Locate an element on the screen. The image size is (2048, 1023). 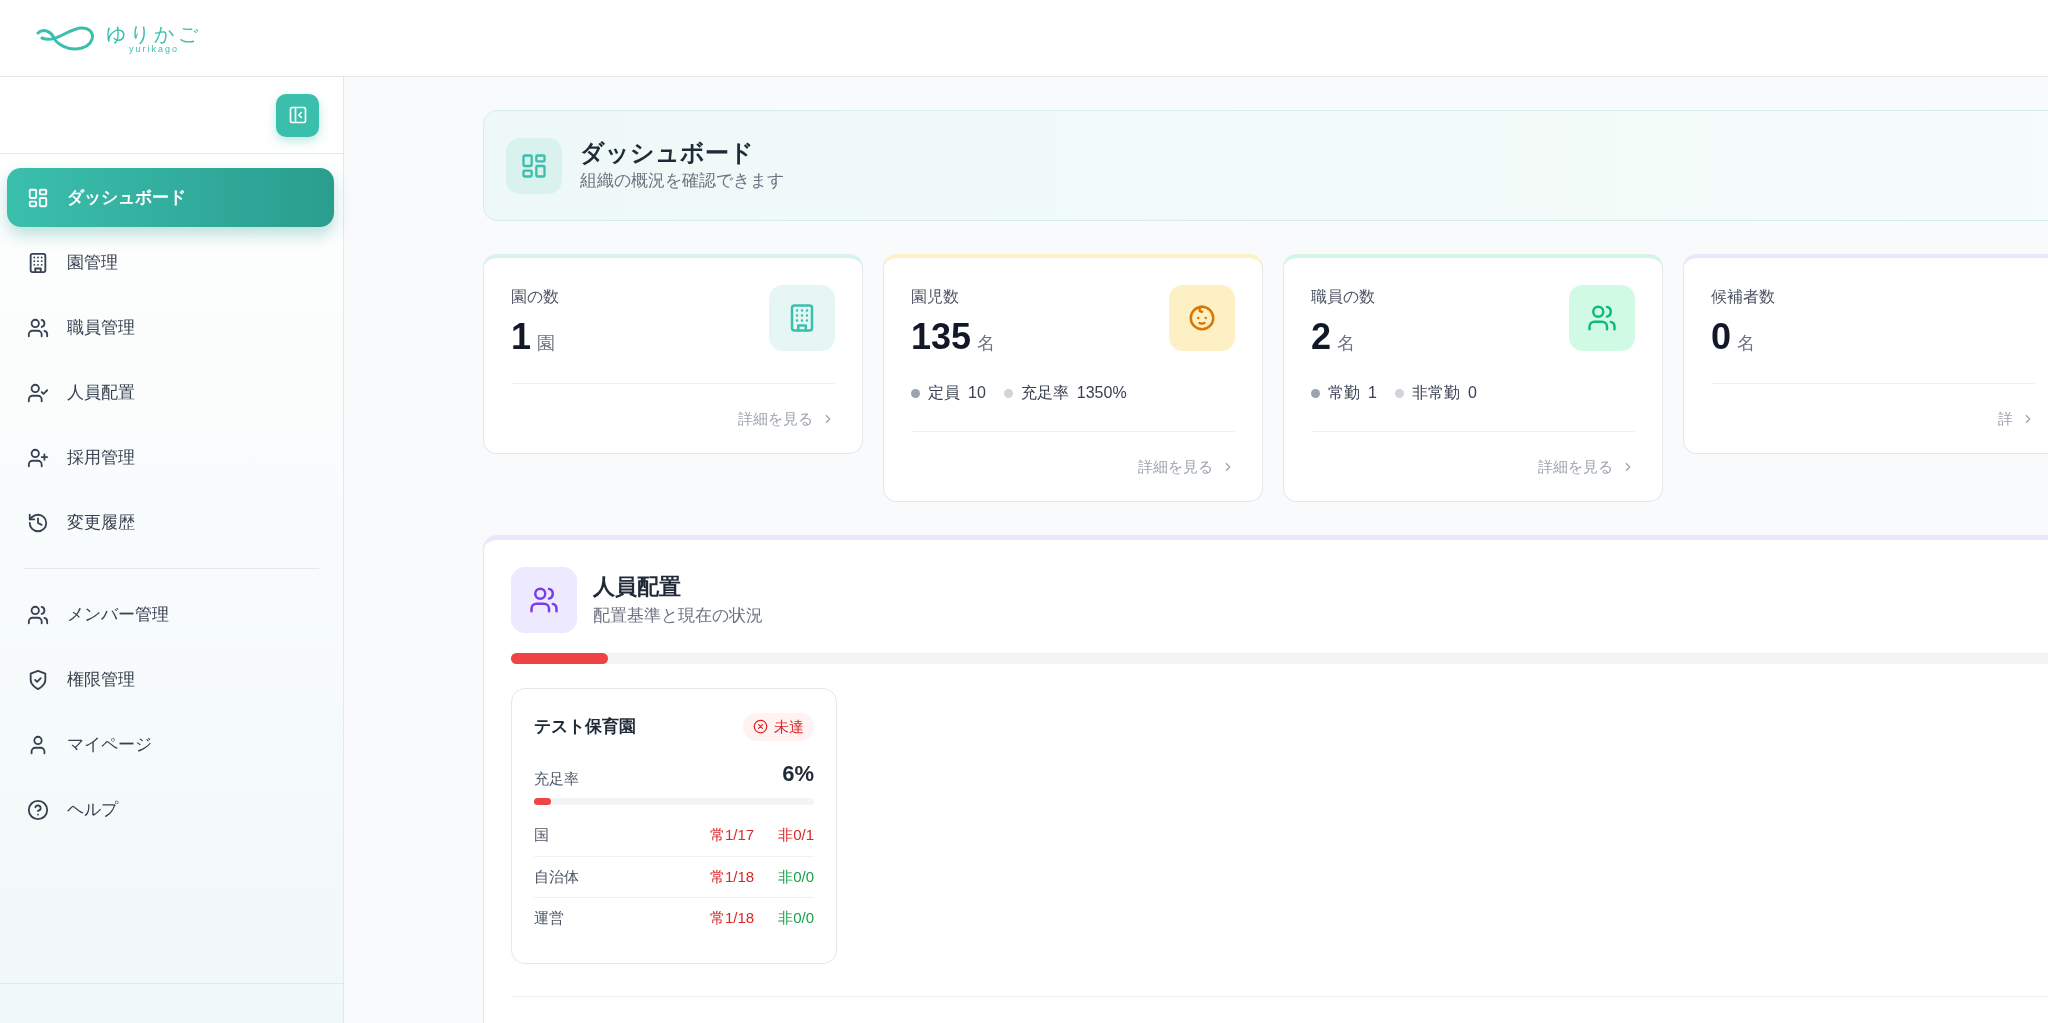
row-label: 自治体 is located at coordinates (556, 876).